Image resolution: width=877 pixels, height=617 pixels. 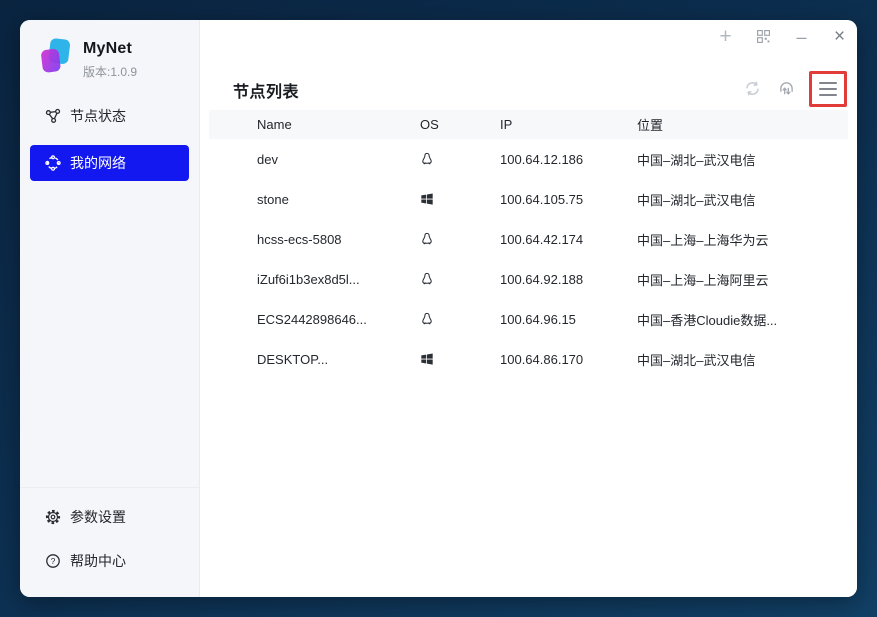 What do you see at coordinates (801, 36) in the screenshot?
I see `minimize-button: –` at bounding box center [801, 36].